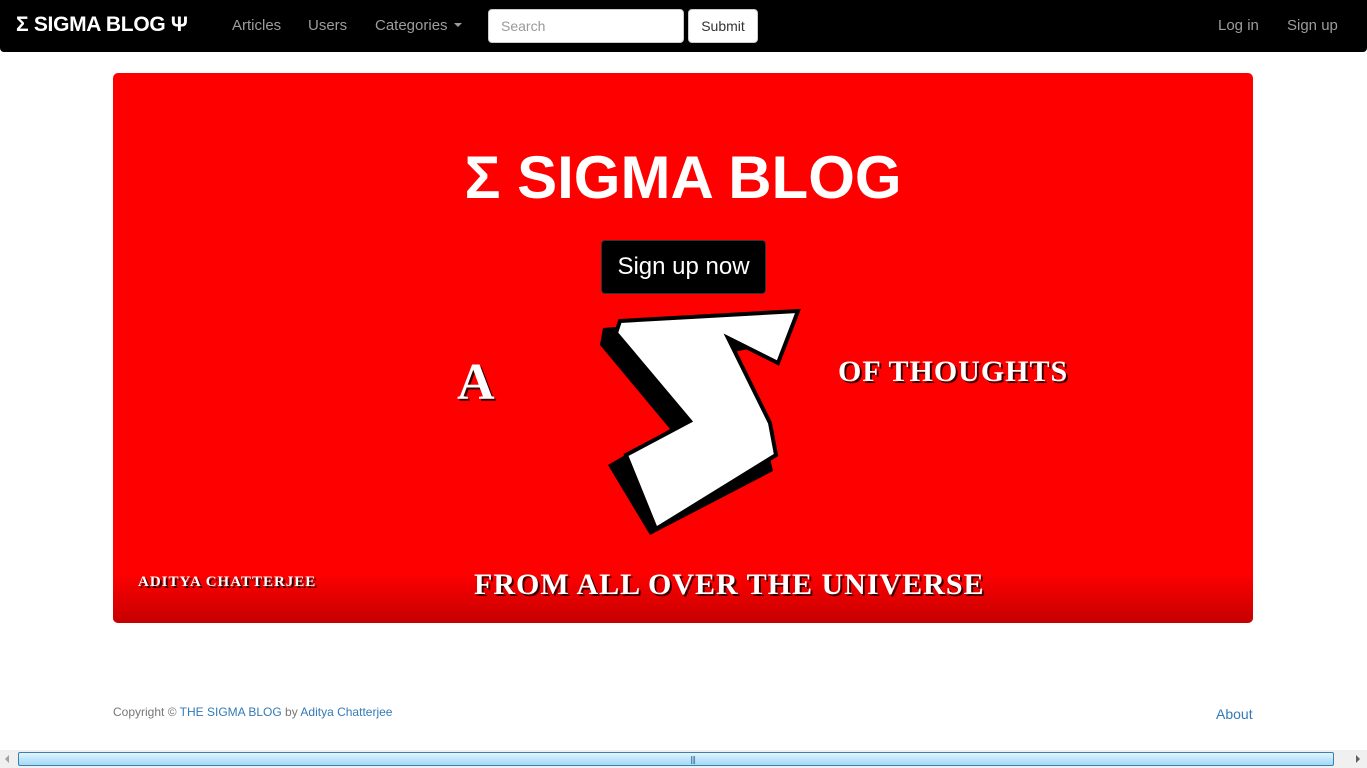 The height and width of the screenshot is (768, 1367). Describe the element at coordinates (1238, 25) in the screenshot. I see `login-link: Log in` at that location.